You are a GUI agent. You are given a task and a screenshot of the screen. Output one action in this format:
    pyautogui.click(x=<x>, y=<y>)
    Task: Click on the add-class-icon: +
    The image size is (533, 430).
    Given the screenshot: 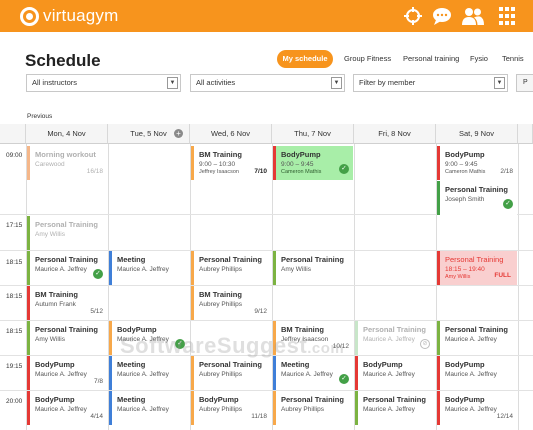 What is the action you would take?
    pyautogui.click(x=178, y=133)
    